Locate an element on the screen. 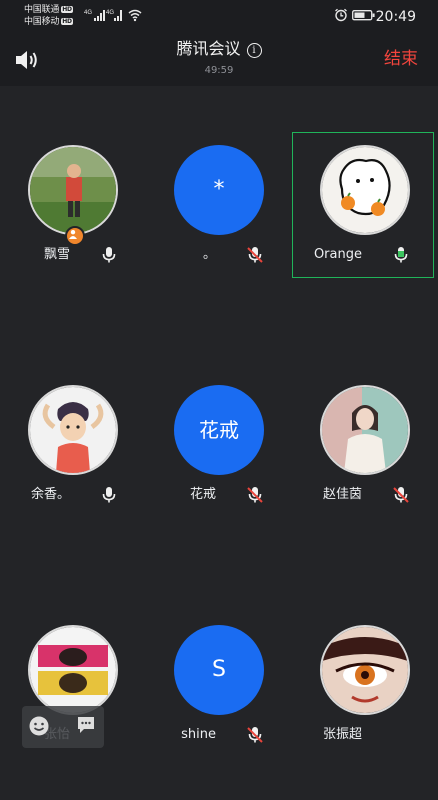  avatar-initial: 花戒 is located at coordinates (219, 430).